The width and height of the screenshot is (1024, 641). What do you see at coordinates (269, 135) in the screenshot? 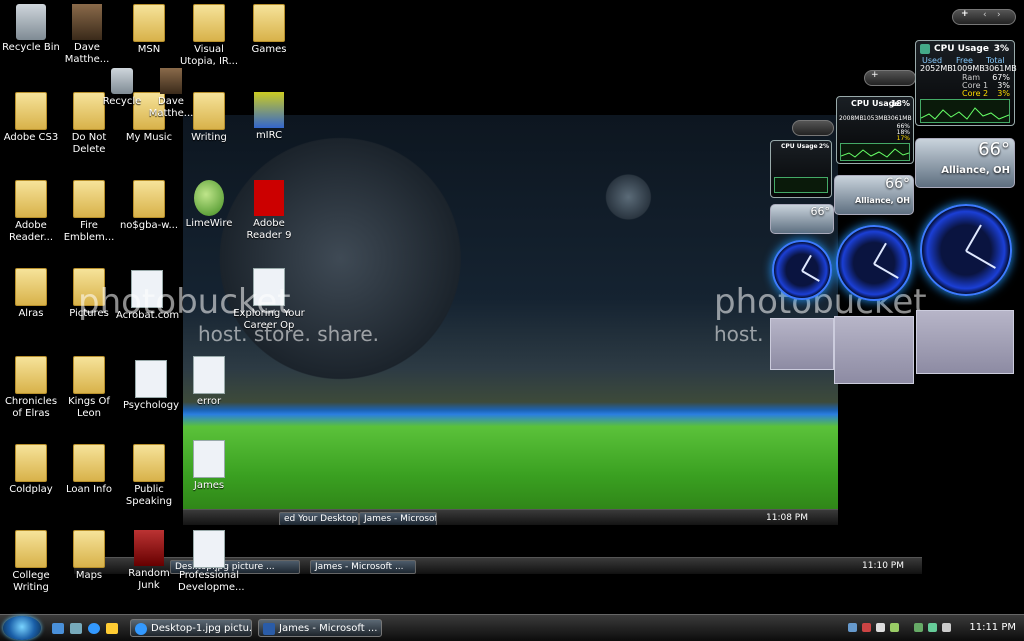
I see `icon-label: mIRC` at bounding box center [269, 135].